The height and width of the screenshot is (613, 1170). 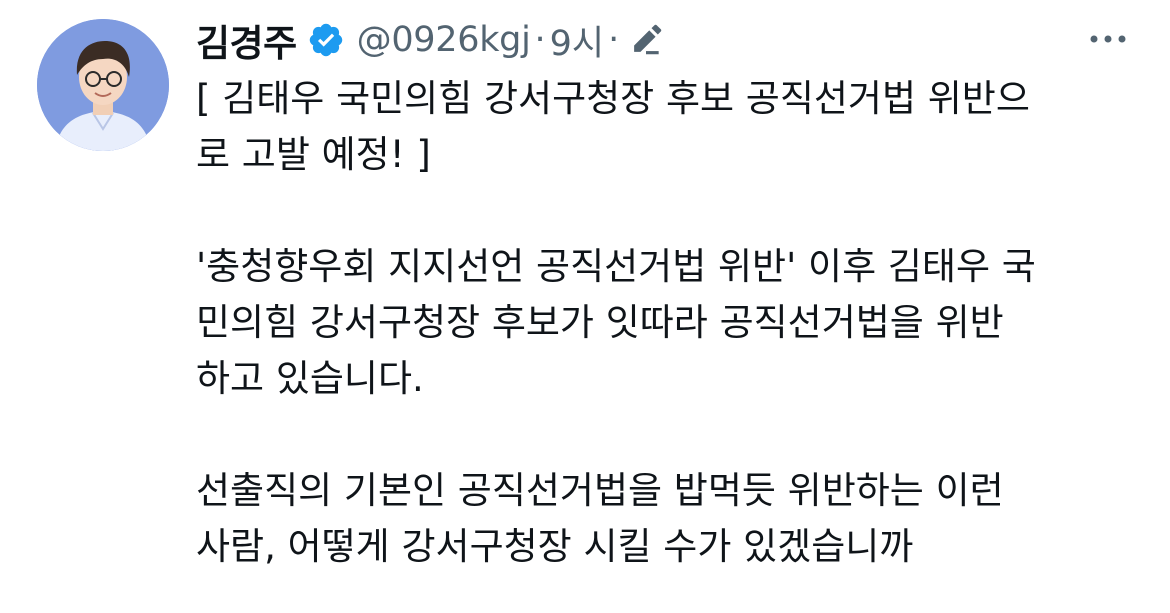 What do you see at coordinates (1108, 39) in the screenshot?
I see `more-options-icon` at bounding box center [1108, 39].